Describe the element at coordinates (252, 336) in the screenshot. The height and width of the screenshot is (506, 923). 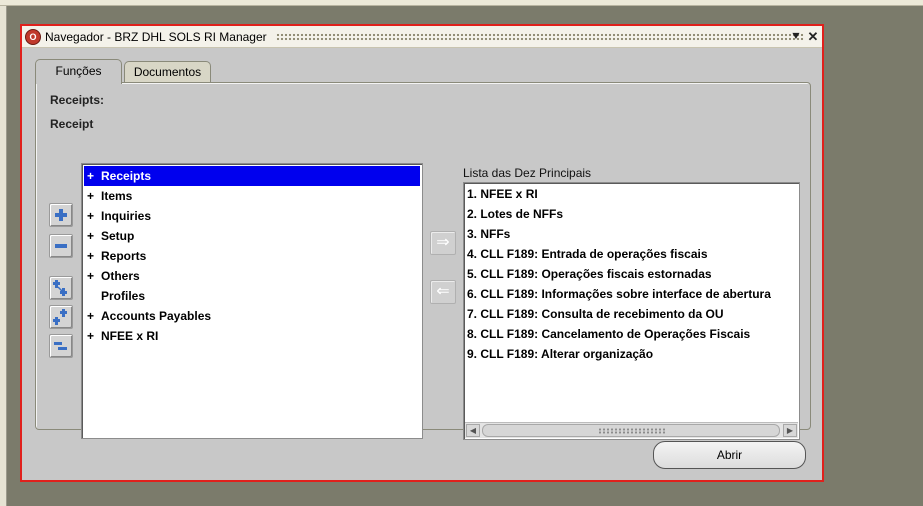
I see `tree-item-nfee-x-ri: + NFEE x RI` at that location.